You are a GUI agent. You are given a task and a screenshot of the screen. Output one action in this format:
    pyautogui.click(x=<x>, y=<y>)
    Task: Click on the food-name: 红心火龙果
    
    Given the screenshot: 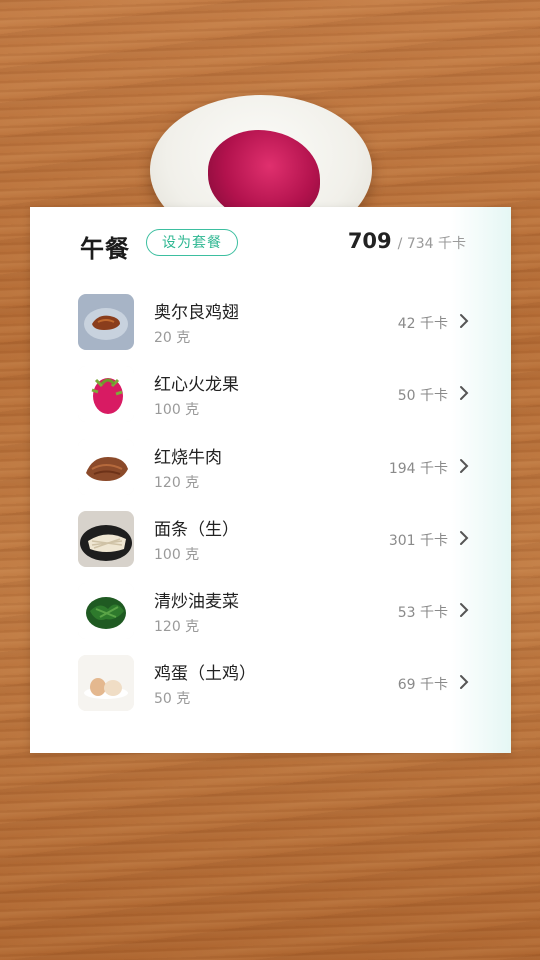 What is the action you would take?
    pyautogui.click(x=196, y=385)
    